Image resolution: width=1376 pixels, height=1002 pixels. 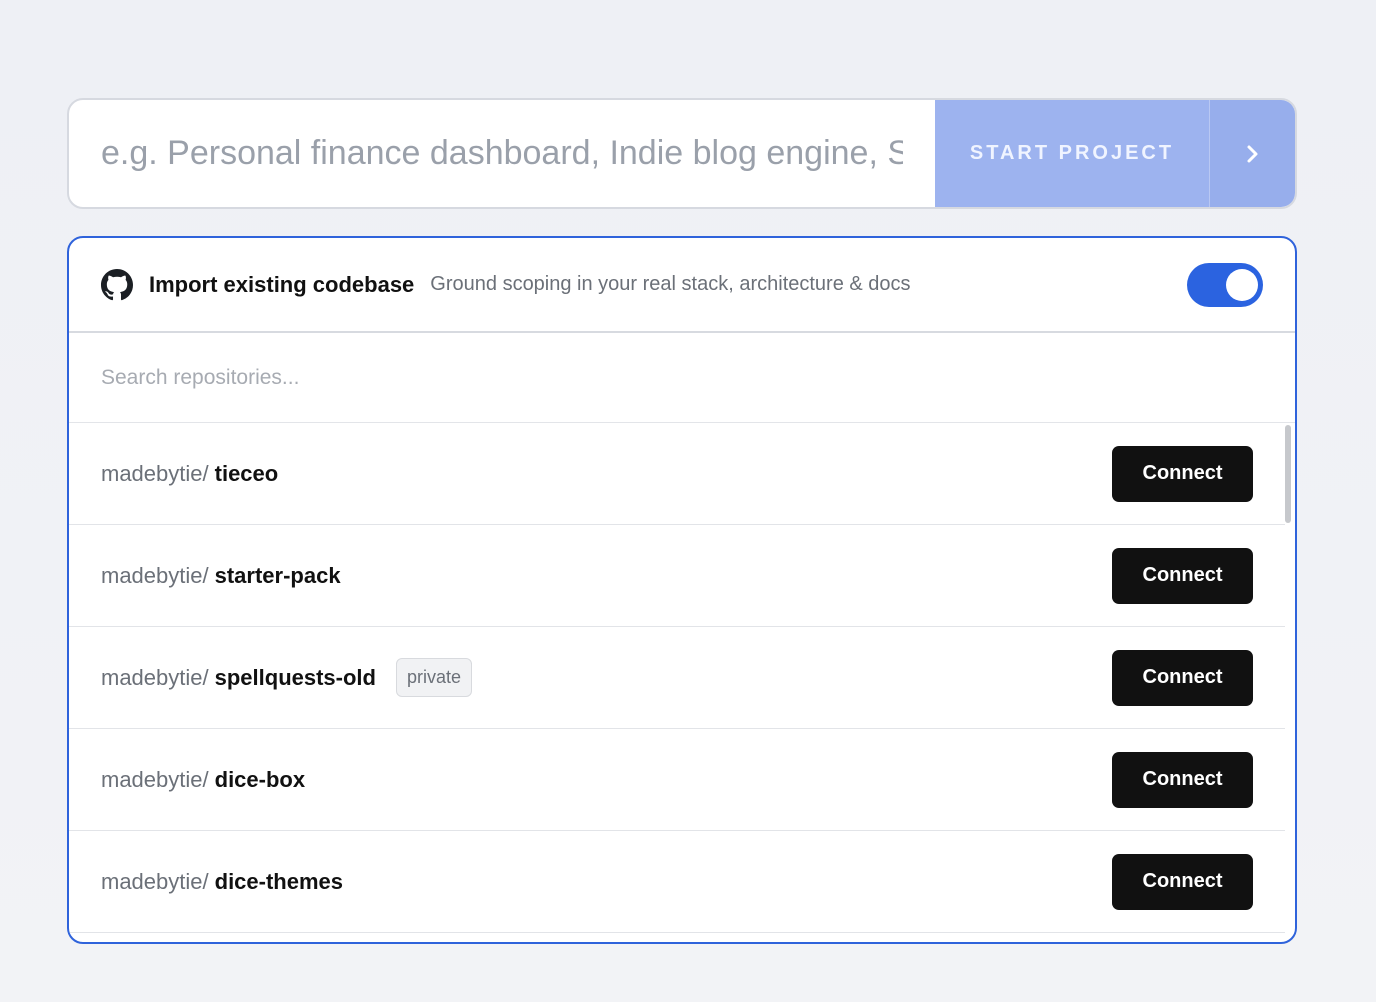 I want to click on project-prompt-bar: START PROJECT, so click(x=682, y=153).